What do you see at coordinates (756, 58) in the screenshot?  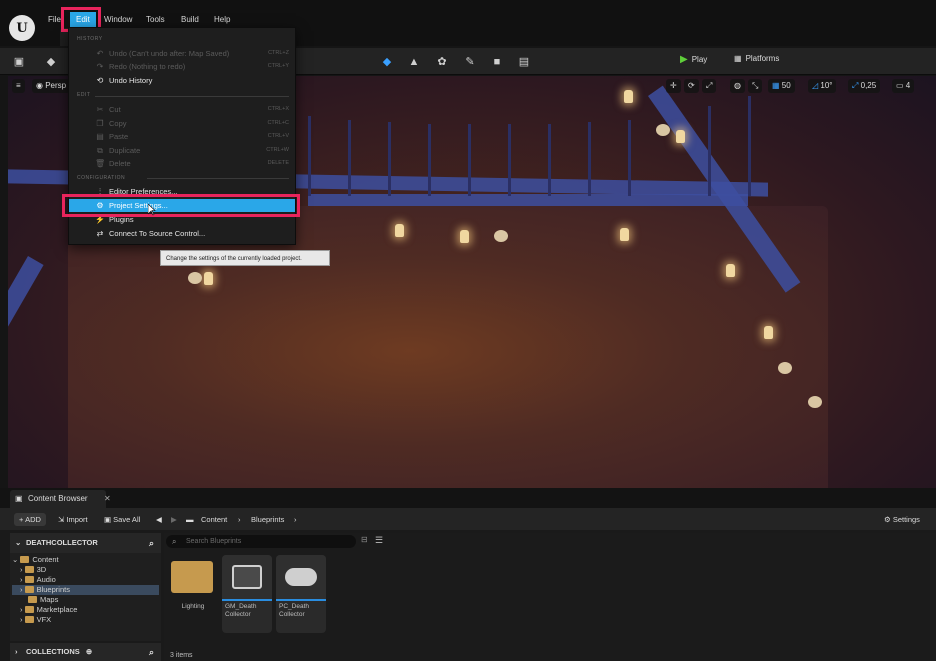 I see `platforms-button: ▦ Platforms` at bounding box center [756, 58].